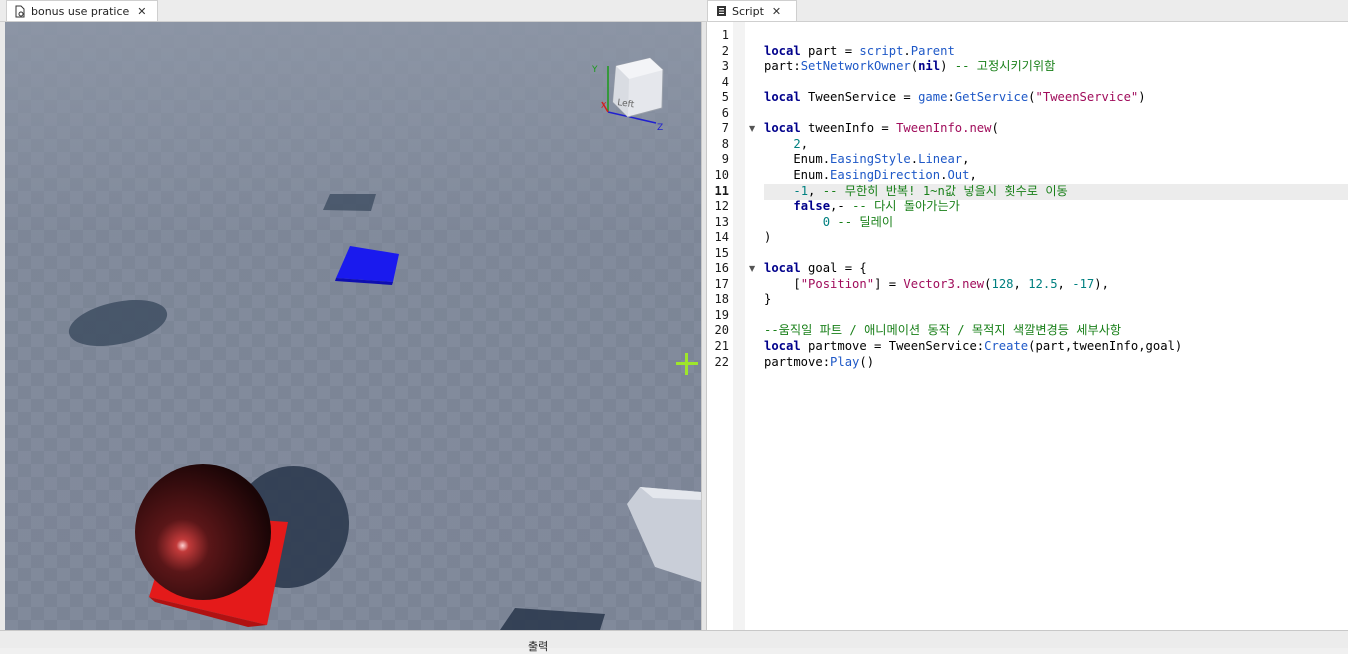  What do you see at coordinates (725, 51) in the screenshot?
I see `line-number: 2` at bounding box center [725, 51].